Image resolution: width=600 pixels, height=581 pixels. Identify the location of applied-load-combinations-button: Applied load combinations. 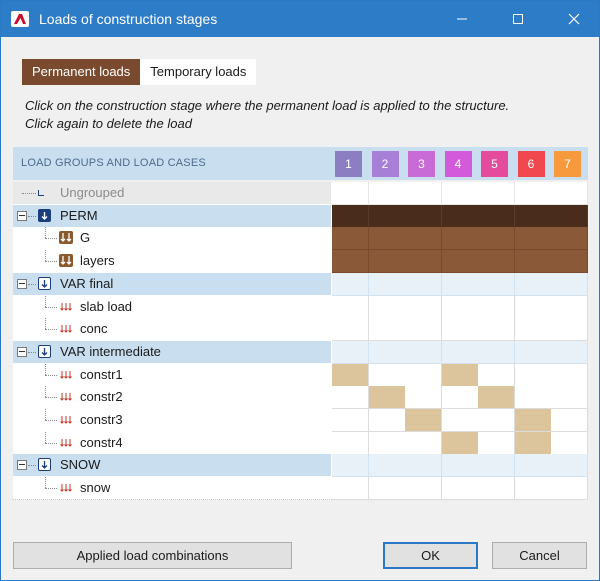
(152, 555).